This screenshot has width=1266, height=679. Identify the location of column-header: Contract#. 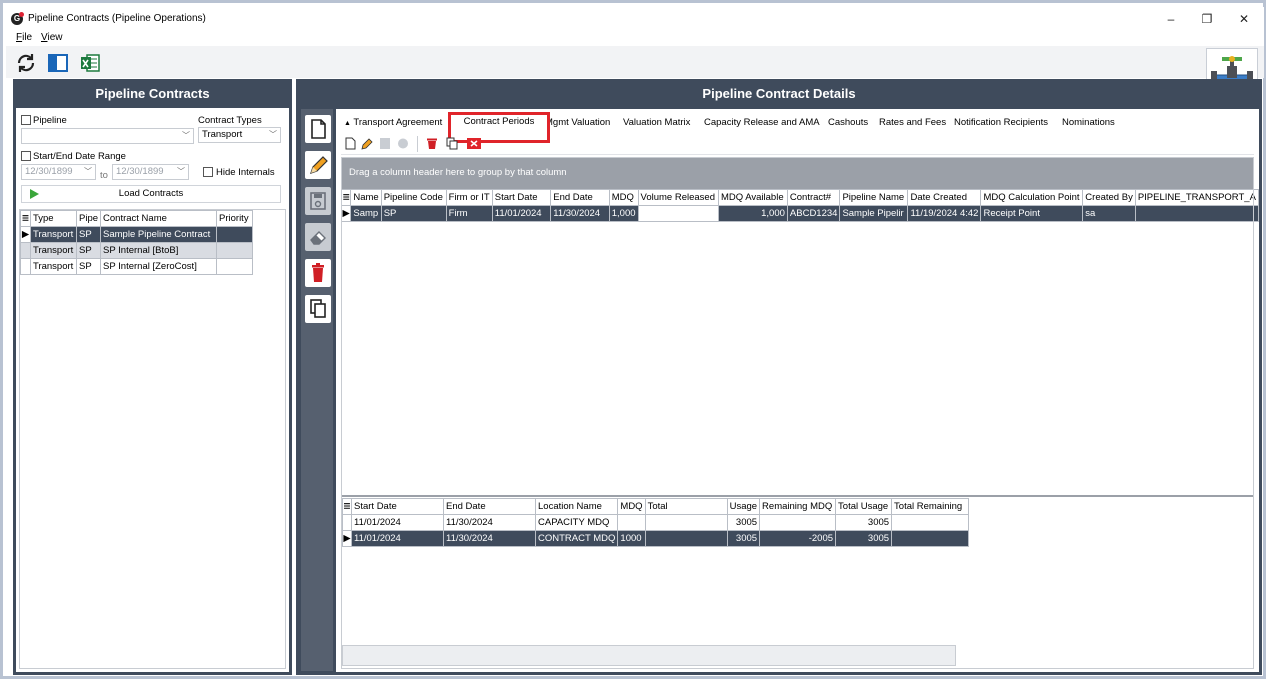
(813, 197).